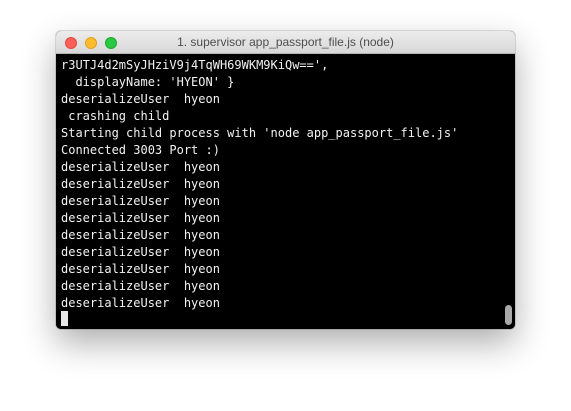 Image resolution: width=571 pixels, height=411 pixels. What do you see at coordinates (195, 65) in the screenshot?
I see `terminal-line: r3UTJ4d2mSyJHziV9j4TqWH69WKM9KiQw==',` at bounding box center [195, 65].